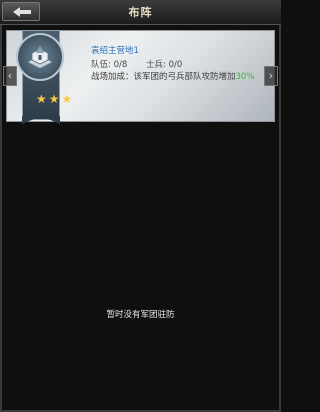 The height and width of the screenshot is (412, 320). I want to click on troops-label: 队伍:, so click(101, 65).